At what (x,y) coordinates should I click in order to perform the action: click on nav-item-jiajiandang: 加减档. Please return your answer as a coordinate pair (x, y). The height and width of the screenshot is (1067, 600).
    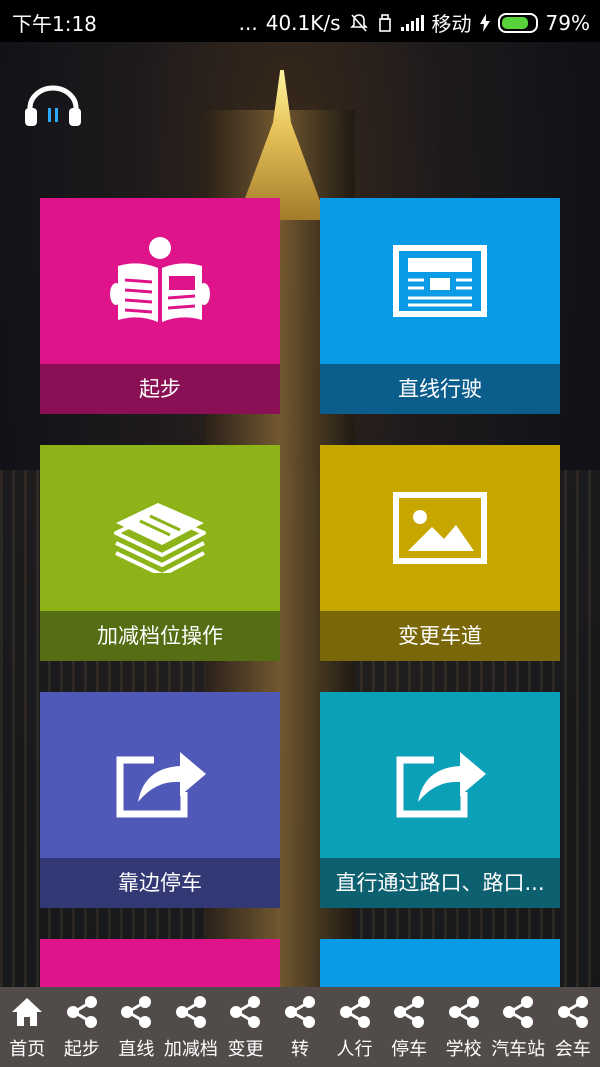
    Looking at the image, I should click on (191, 1027).